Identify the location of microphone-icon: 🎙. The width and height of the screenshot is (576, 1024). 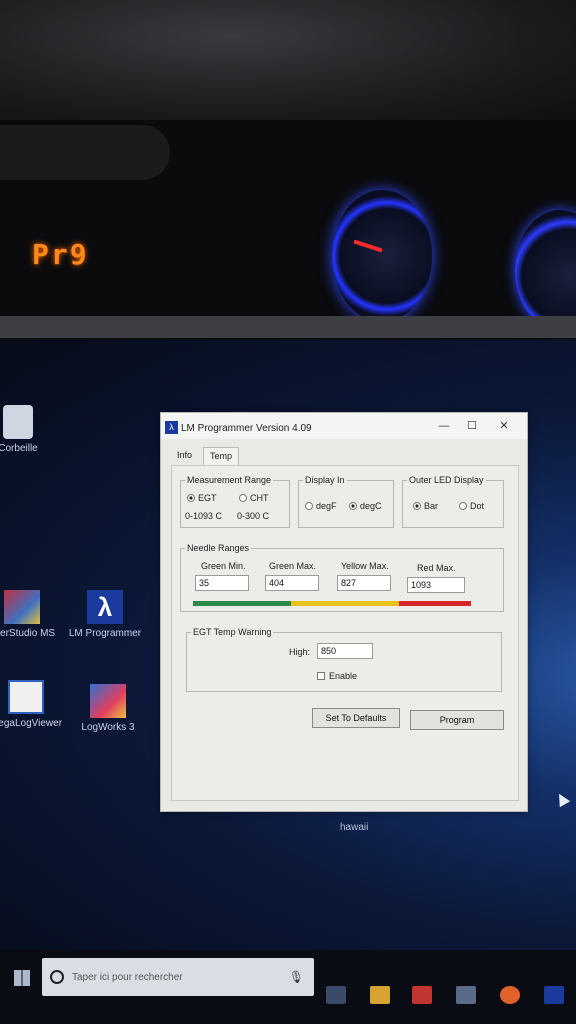
(296, 977).